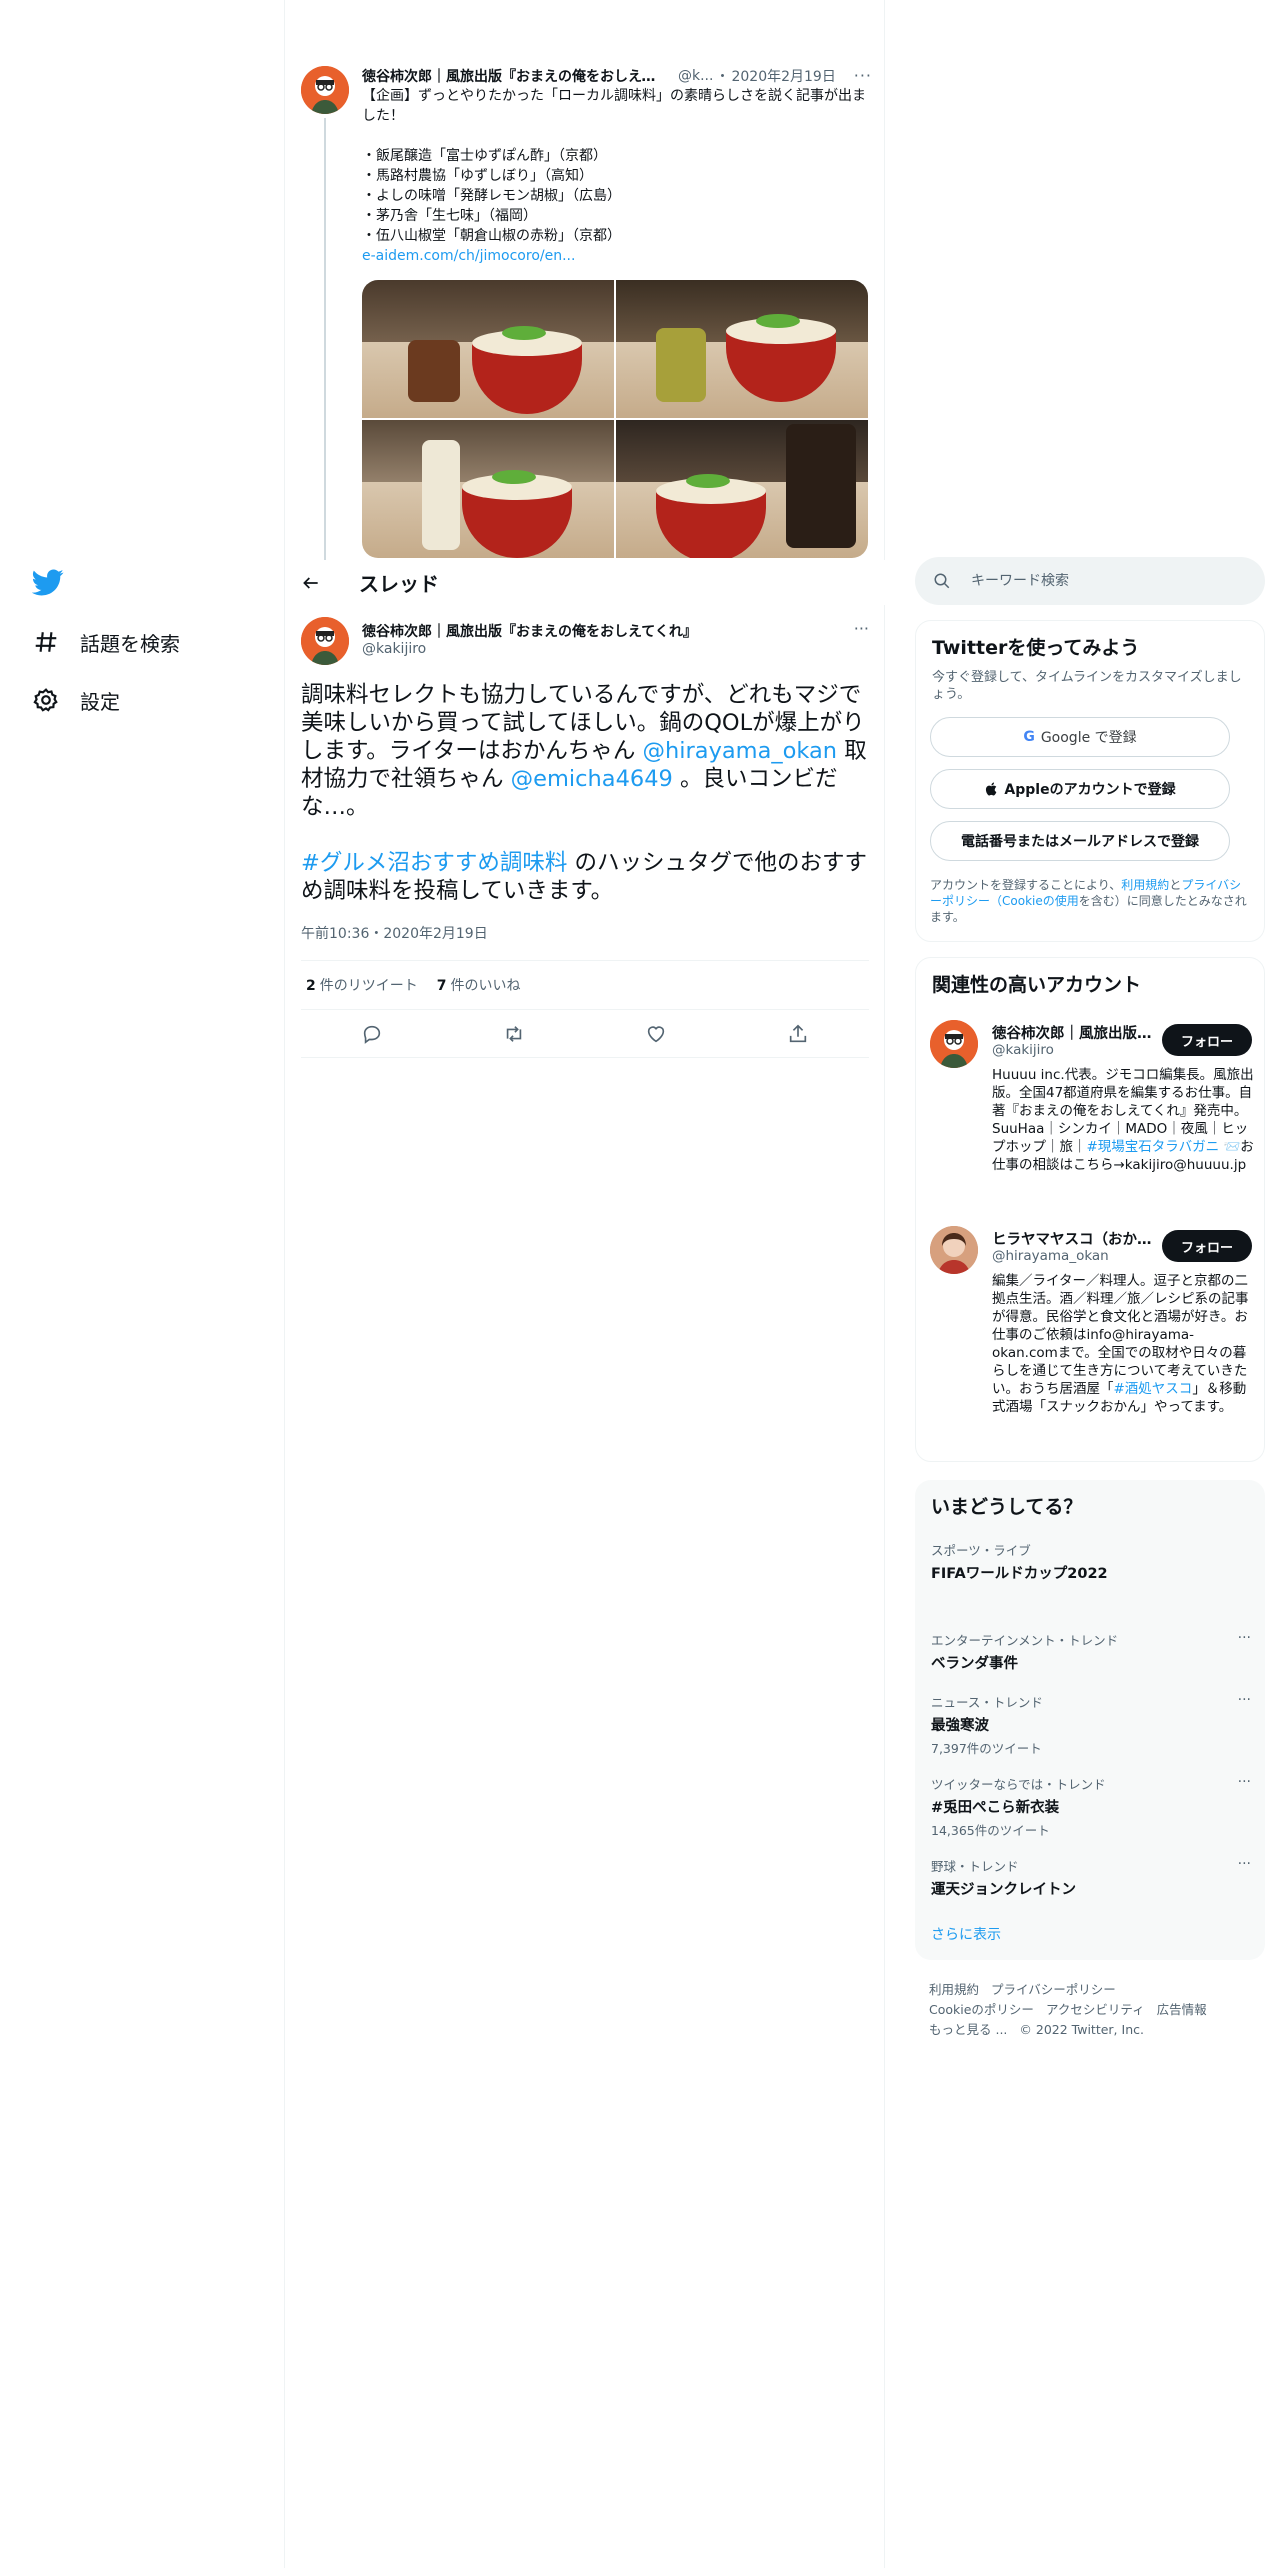 The image size is (1284, 2568). Describe the element at coordinates (76, 700) in the screenshot. I see `nav-item-settings: 設定` at that location.